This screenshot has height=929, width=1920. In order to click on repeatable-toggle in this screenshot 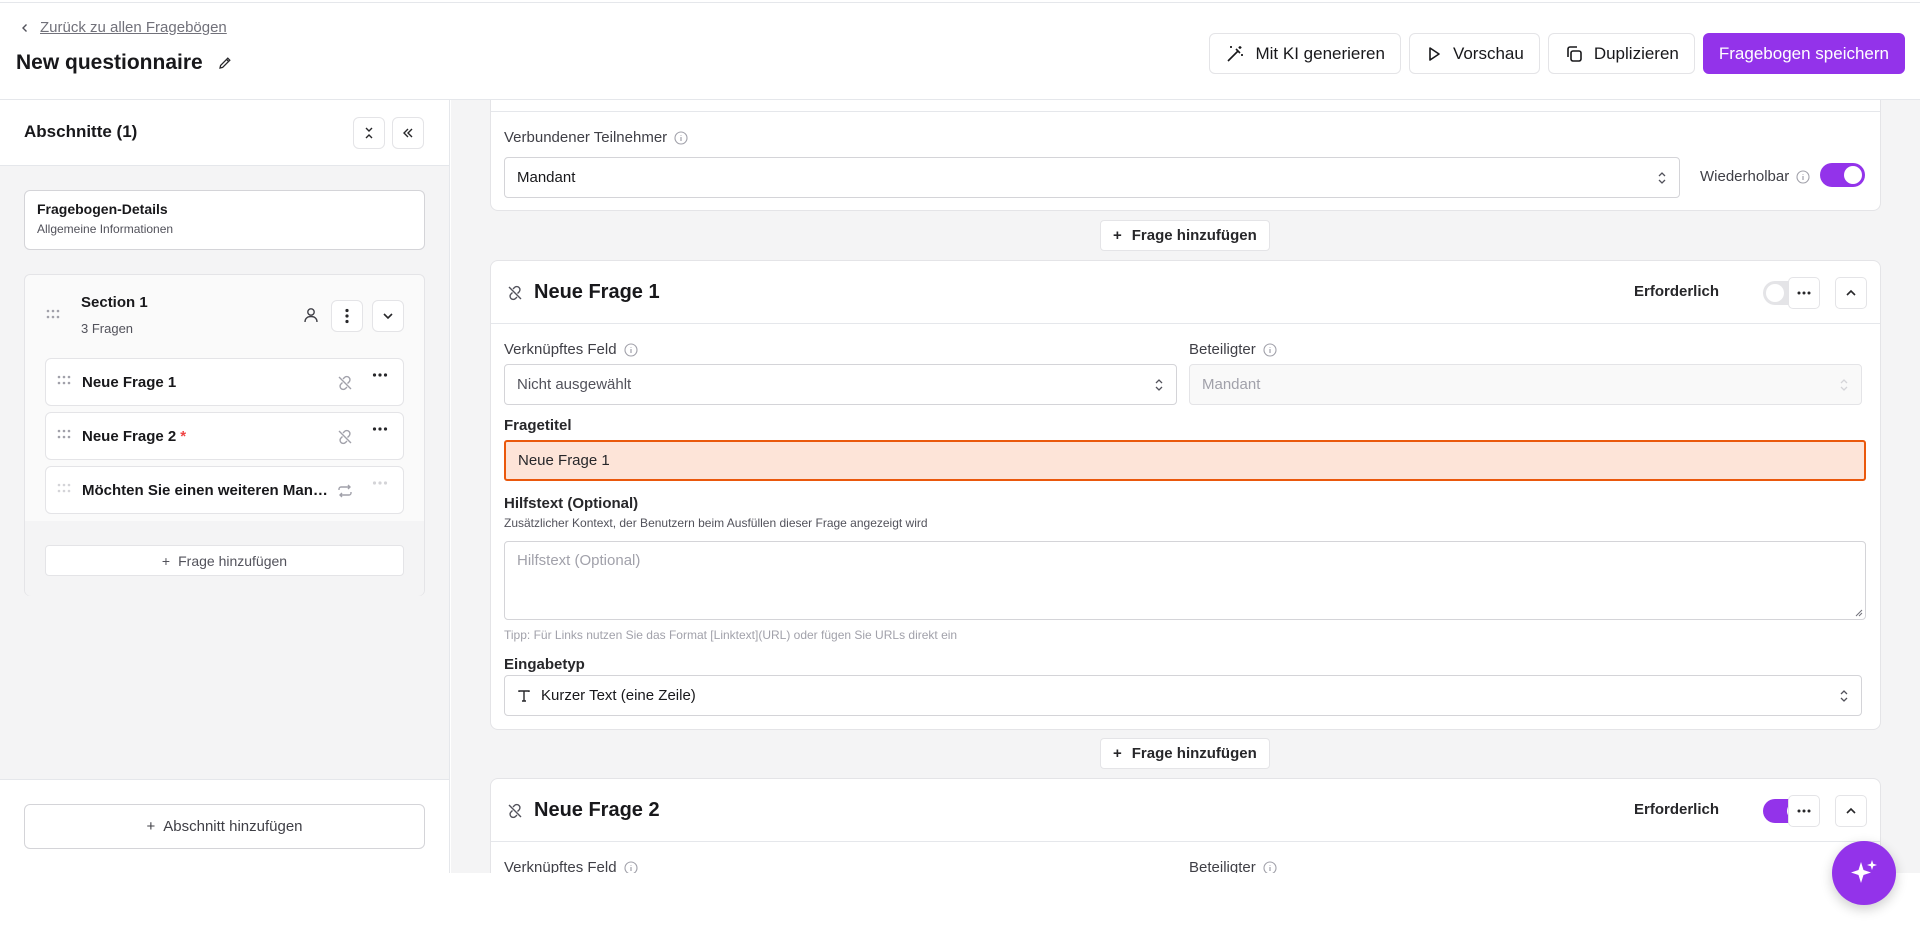, I will do `click(1842, 175)`.